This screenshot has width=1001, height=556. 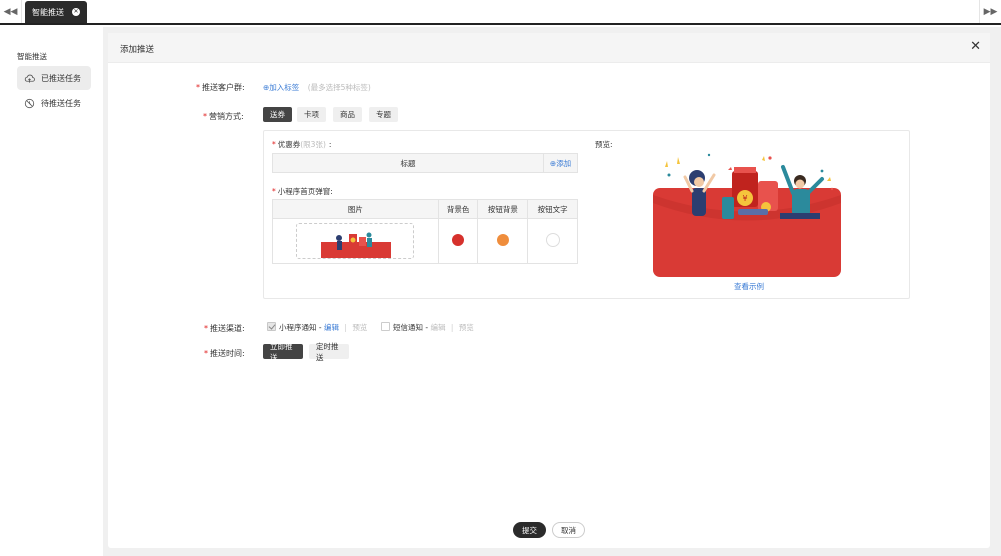 I want to click on clock-cancel-icon, so click(x=29, y=103).